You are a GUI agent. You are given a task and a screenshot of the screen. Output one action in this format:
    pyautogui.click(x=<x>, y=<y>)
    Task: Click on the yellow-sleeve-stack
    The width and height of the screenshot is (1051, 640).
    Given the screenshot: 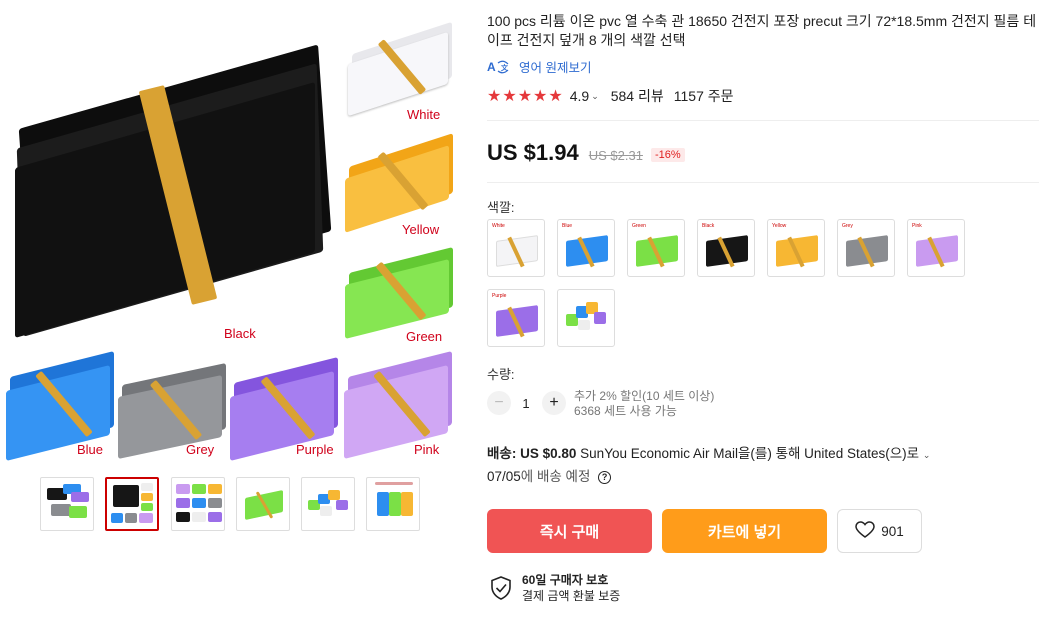 What is the action you would take?
    pyautogui.click(x=401, y=182)
    